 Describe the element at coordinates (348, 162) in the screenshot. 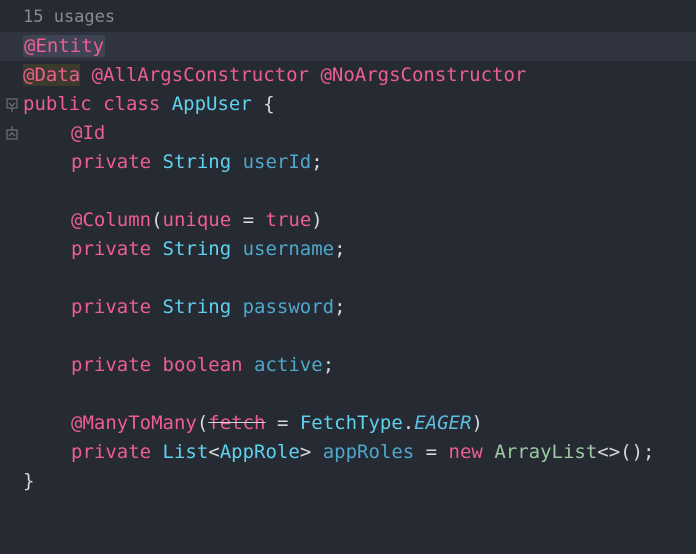

I see `code-line-5: private String userId;` at that location.